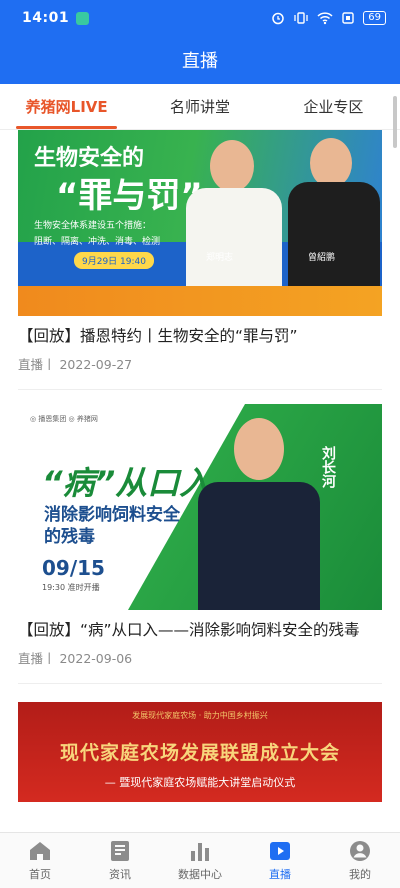 This screenshot has width=400, height=888. What do you see at coordinates (64, 419) in the screenshot?
I see `sponsor-logos: ◎ 播恩集团 ◎ 养猪网` at bounding box center [64, 419].